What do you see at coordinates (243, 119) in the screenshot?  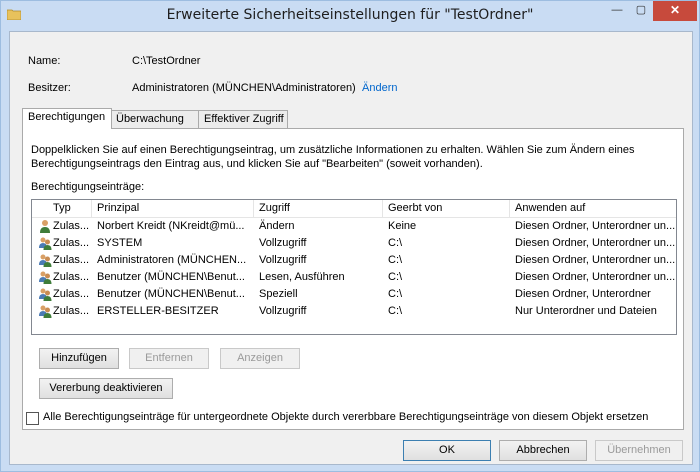 I see `tab-effective-access: Effektiver Zugriff` at bounding box center [243, 119].